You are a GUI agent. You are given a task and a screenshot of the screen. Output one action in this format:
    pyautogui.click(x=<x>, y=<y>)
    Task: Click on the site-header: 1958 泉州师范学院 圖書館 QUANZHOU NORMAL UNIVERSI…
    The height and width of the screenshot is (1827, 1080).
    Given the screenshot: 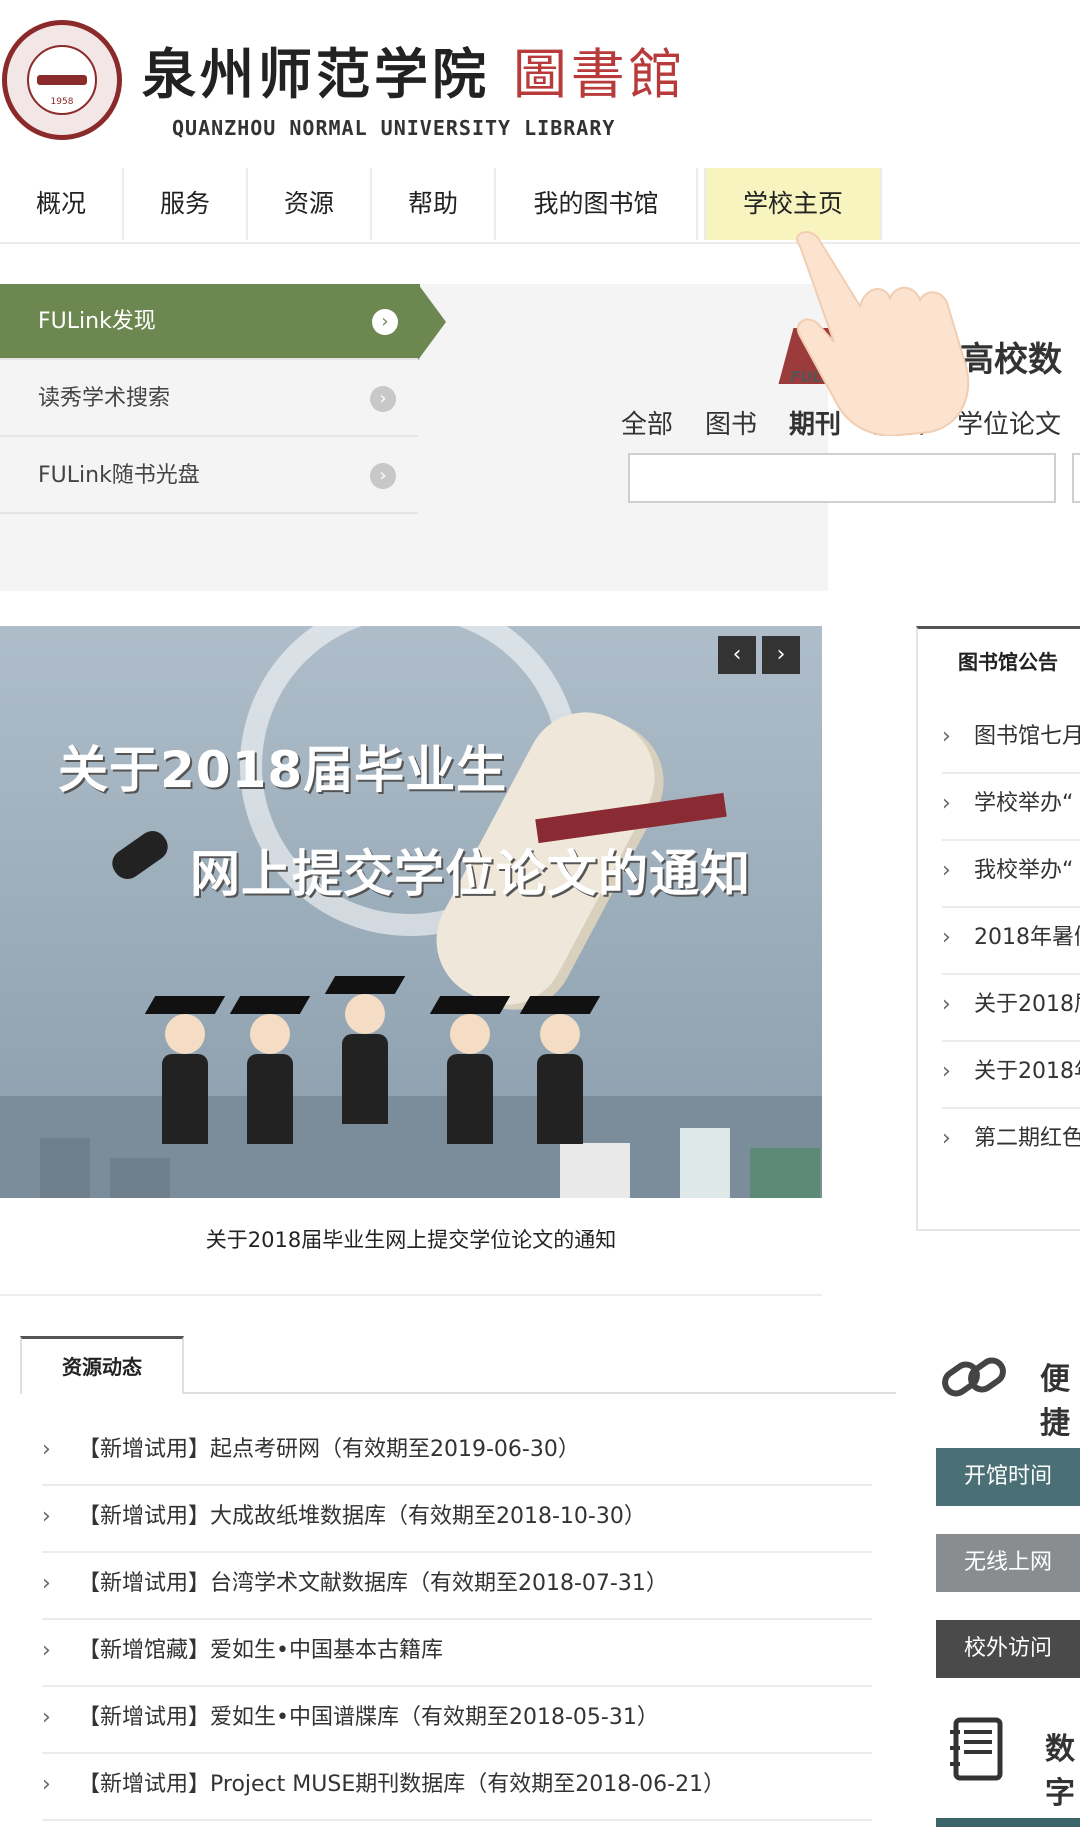 What is the action you would take?
    pyautogui.click(x=540, y=84)
    